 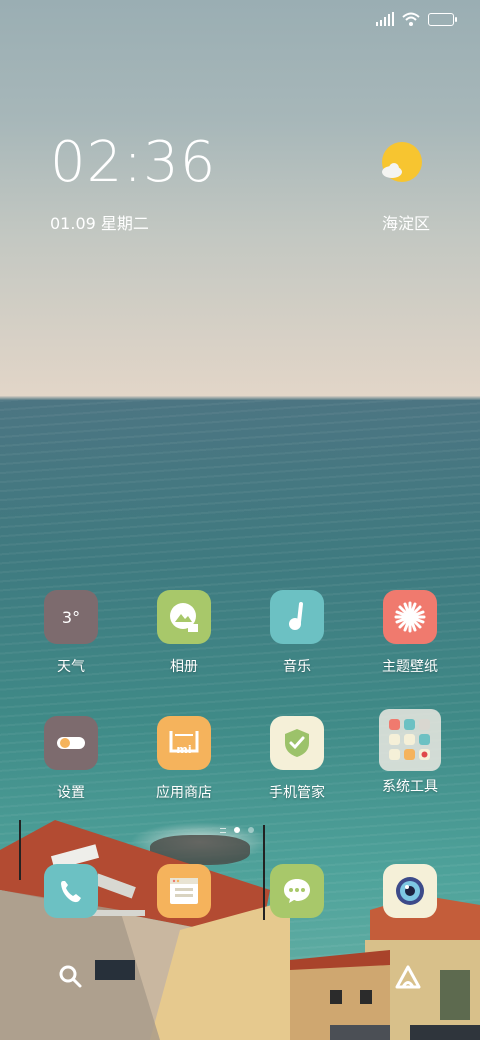 What do you see at coordinates (408, 977) in the screenshot?
I see `app-vault-icon` at bounding box center [408, 977].